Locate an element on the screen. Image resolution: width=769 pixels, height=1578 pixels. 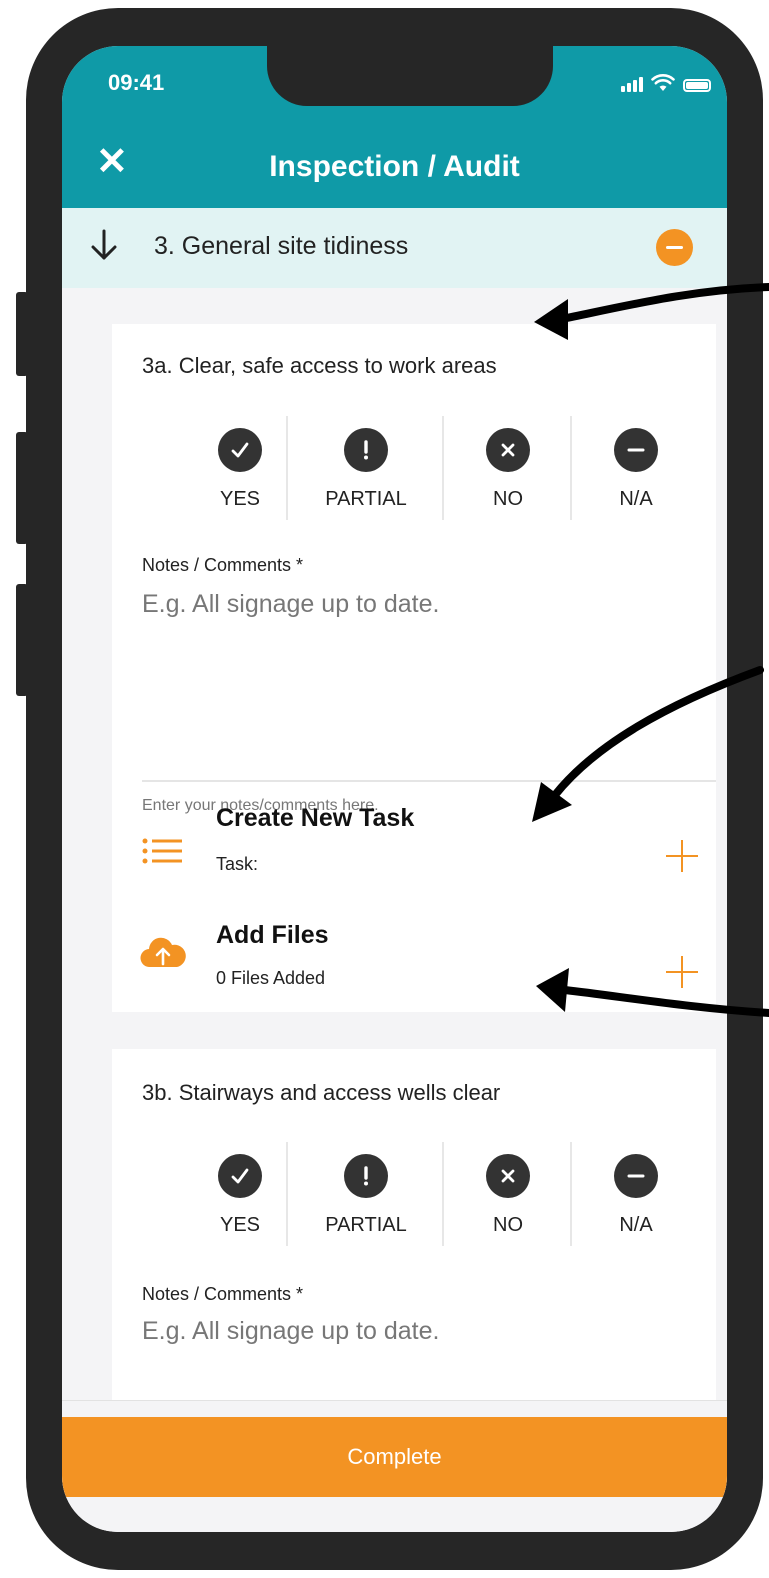
footer-bar: Complete is located at coordinates (394, 1466).